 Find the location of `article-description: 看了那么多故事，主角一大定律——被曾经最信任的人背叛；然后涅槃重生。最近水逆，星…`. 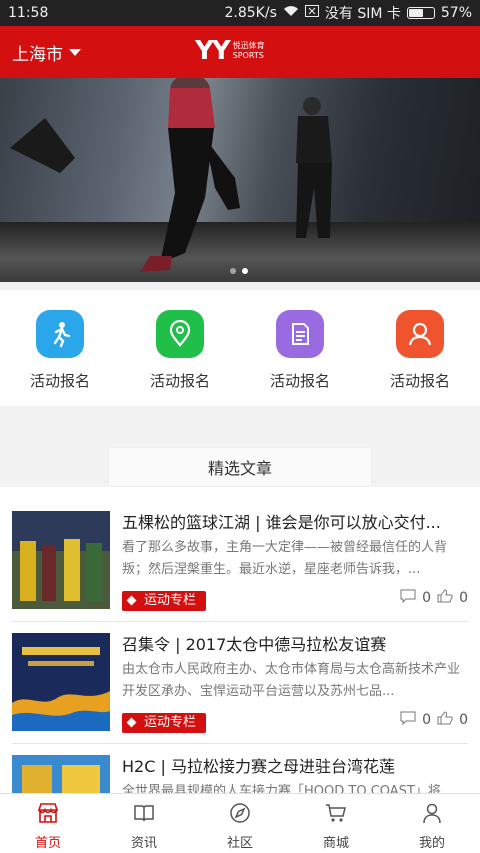

article-description: 看了那么多故事，主角一大定律——被曾经最信任的人背叛；然后涅槃重生。最近水逆，星… is located at coordinates (285, 558).